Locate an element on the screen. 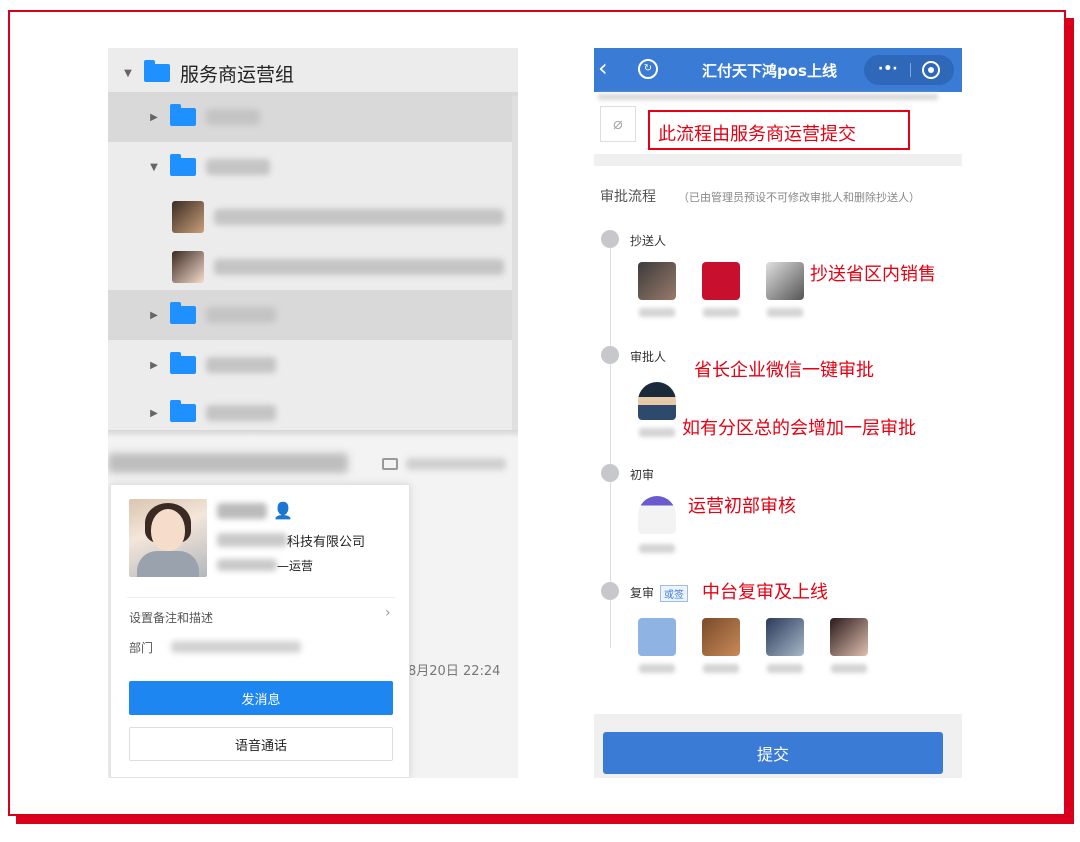 This screenshot has height=842, width=1080. chat-title-blurred is located at coordinates (228, 463).